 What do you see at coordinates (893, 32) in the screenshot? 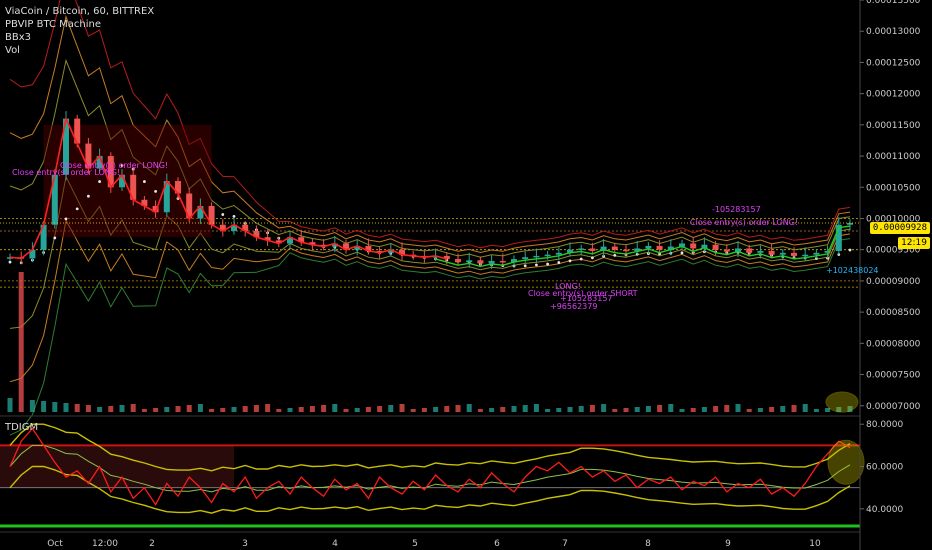
I see `price-tick-label: 0.00013000` at bounding box center [893, 32].